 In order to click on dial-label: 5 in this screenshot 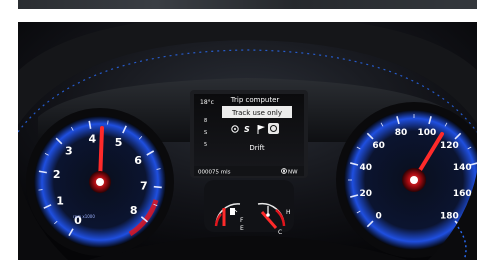, I will do `click(119, 142)`.